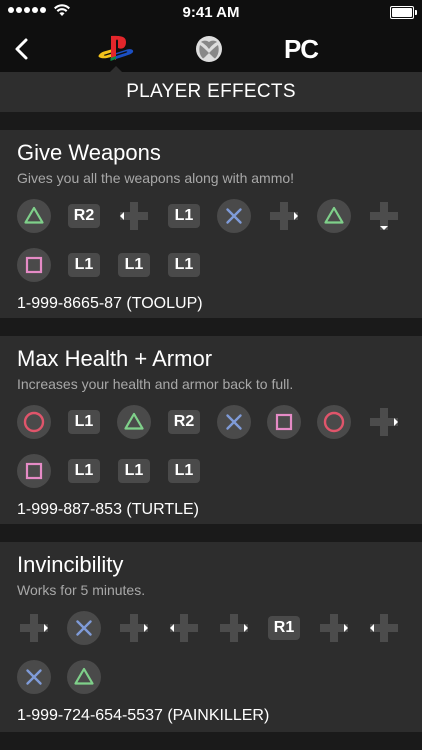 The height and width of the screenshot is (750, 422). I want to click on status-time: 9:41 AM, so click(211, 12).